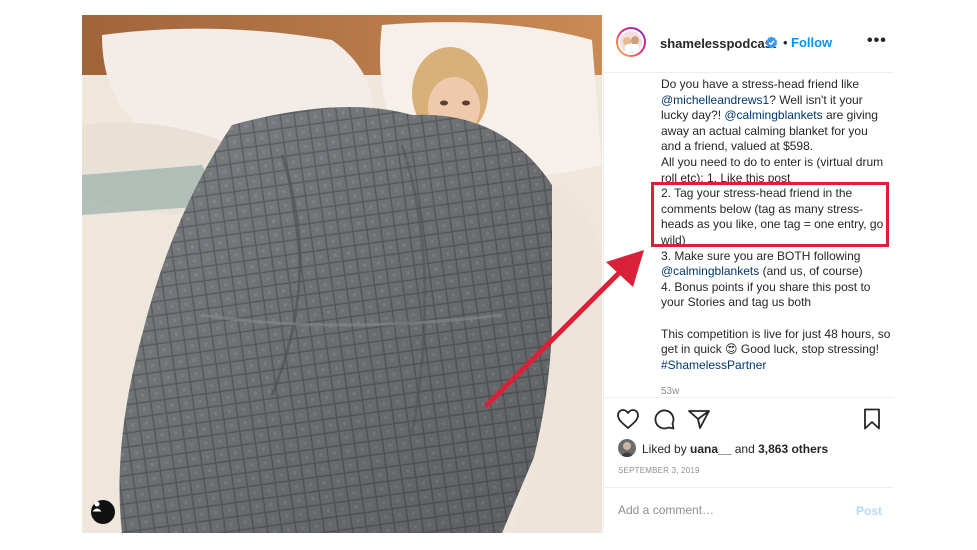 This screenshot has width=977, height=550. I want to click on liker-avatar, so click(627, 448).